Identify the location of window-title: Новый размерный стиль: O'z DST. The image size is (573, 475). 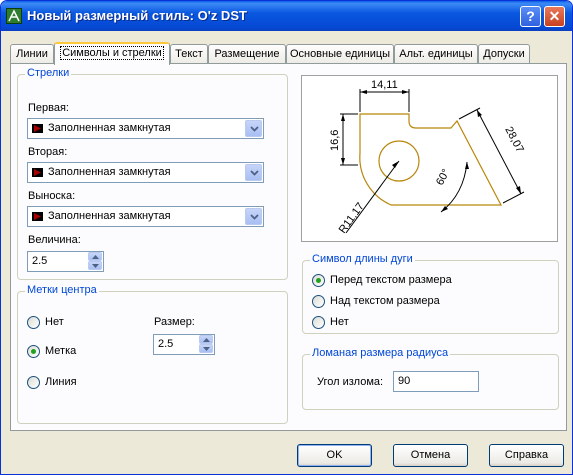
(137, 15).